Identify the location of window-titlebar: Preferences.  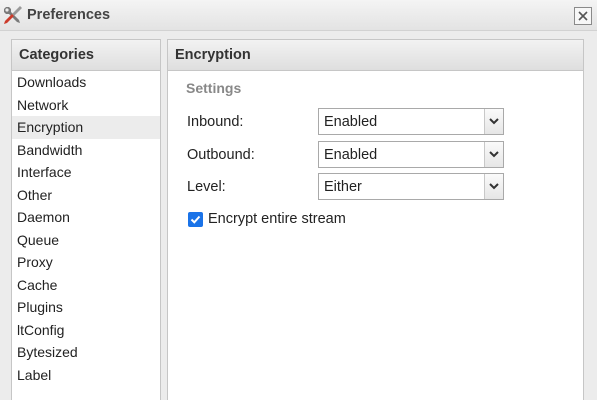
(298, 15).